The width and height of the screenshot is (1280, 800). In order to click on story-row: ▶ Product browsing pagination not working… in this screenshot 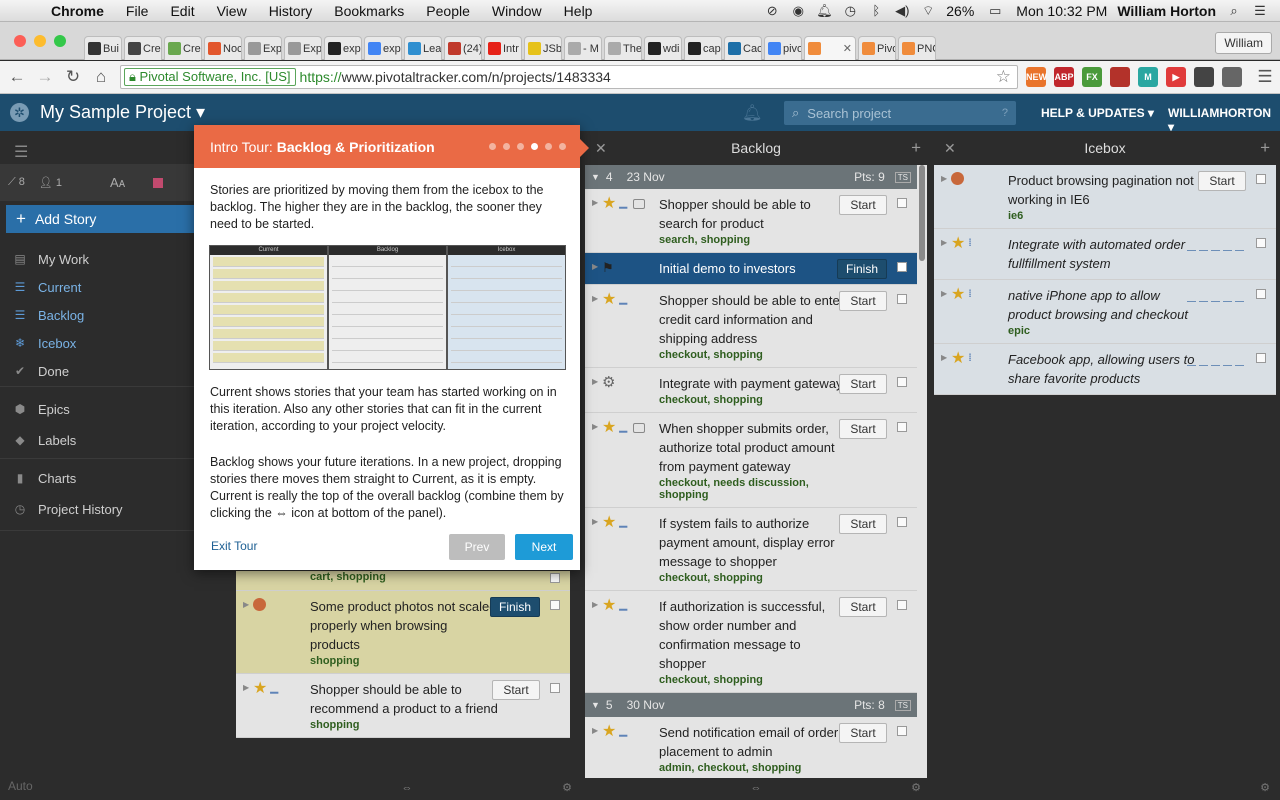, I will do `click(1105, 197)`.